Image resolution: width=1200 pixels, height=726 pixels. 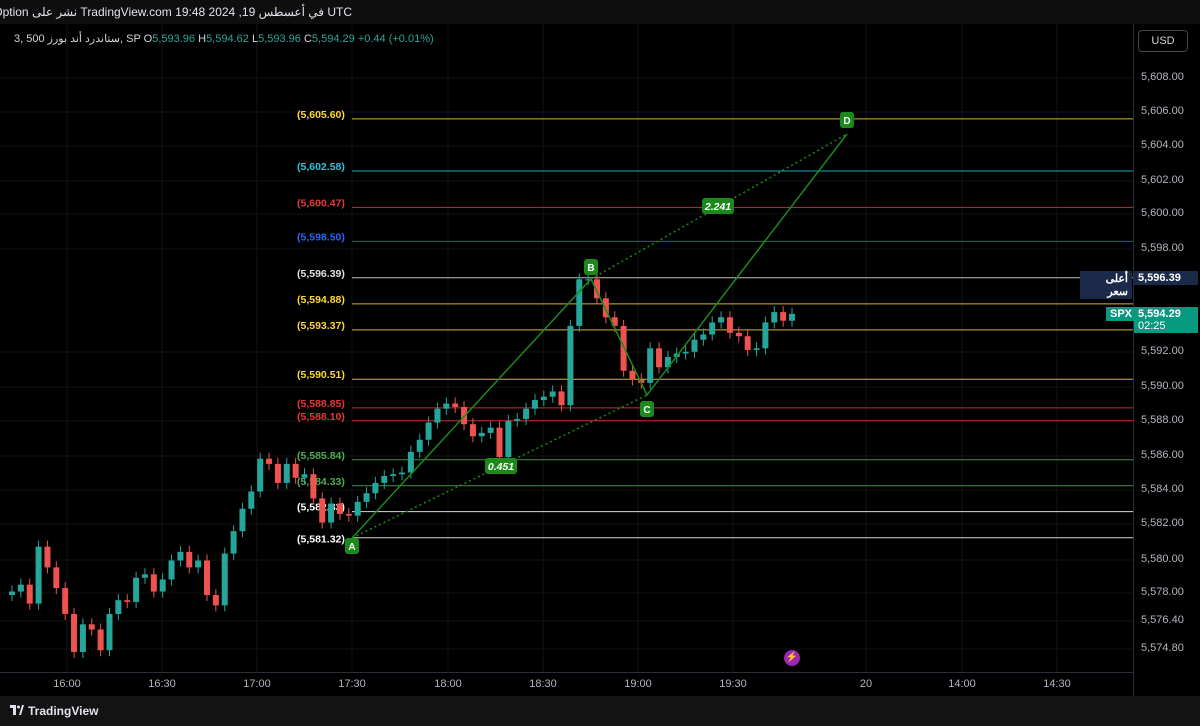 What do you see at coordinates (67, 684) in the screenshot?
I see `time-tick: 16:00` at bounding box center [67, 684].